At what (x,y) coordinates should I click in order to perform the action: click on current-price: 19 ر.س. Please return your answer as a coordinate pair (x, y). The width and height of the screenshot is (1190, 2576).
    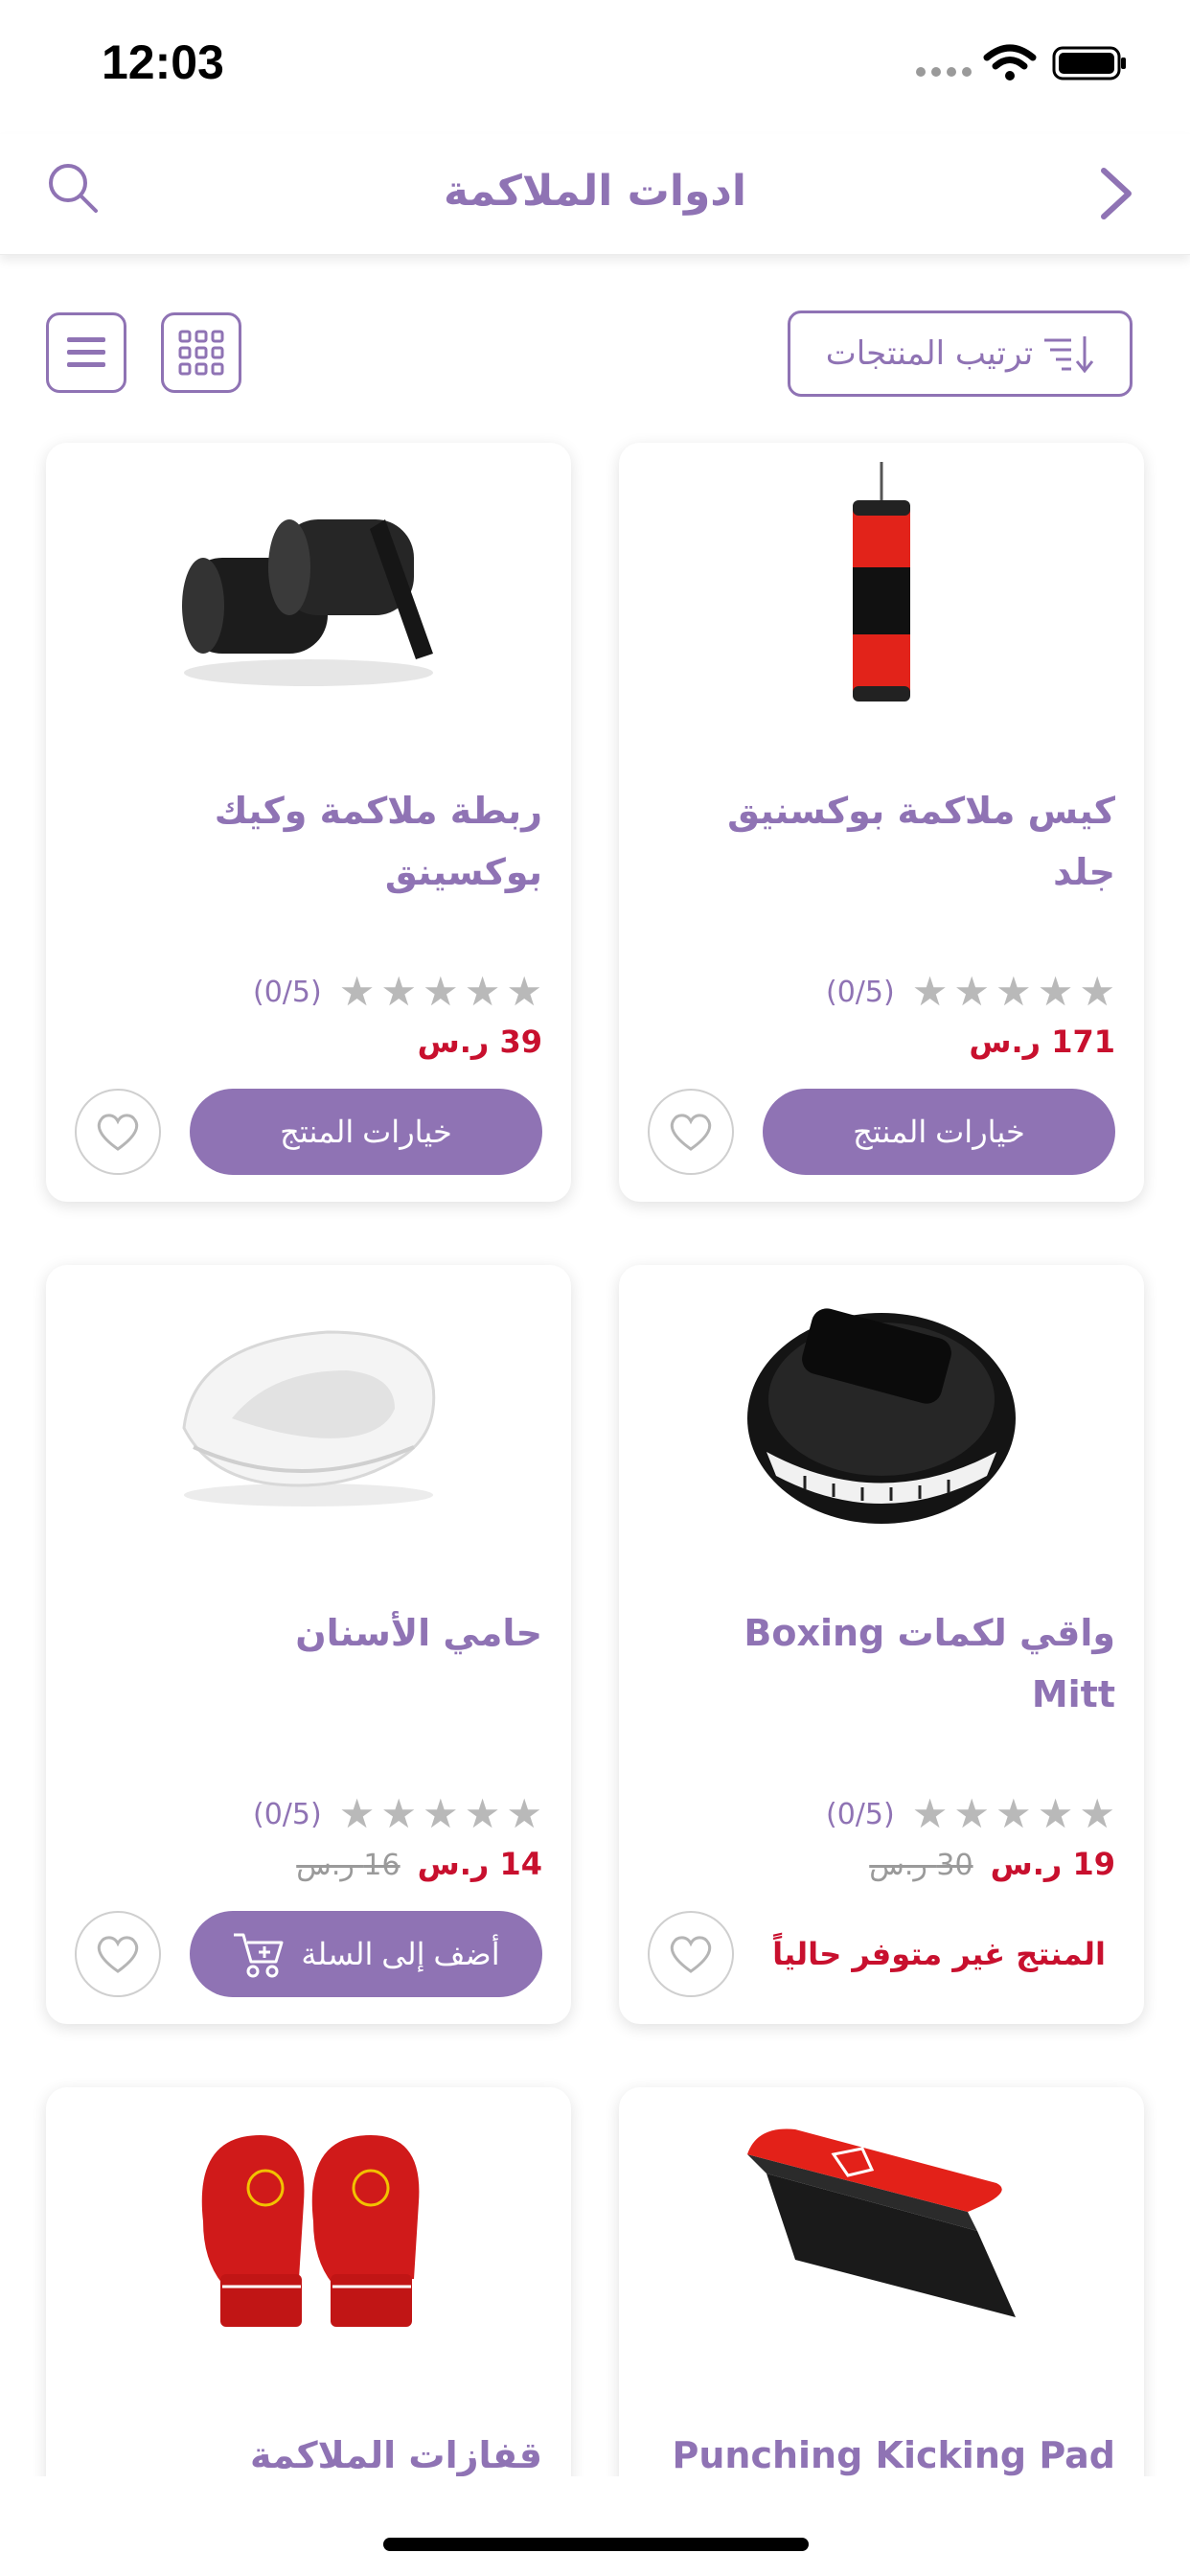
    Looking at the image, I should click on (1052, 1864).